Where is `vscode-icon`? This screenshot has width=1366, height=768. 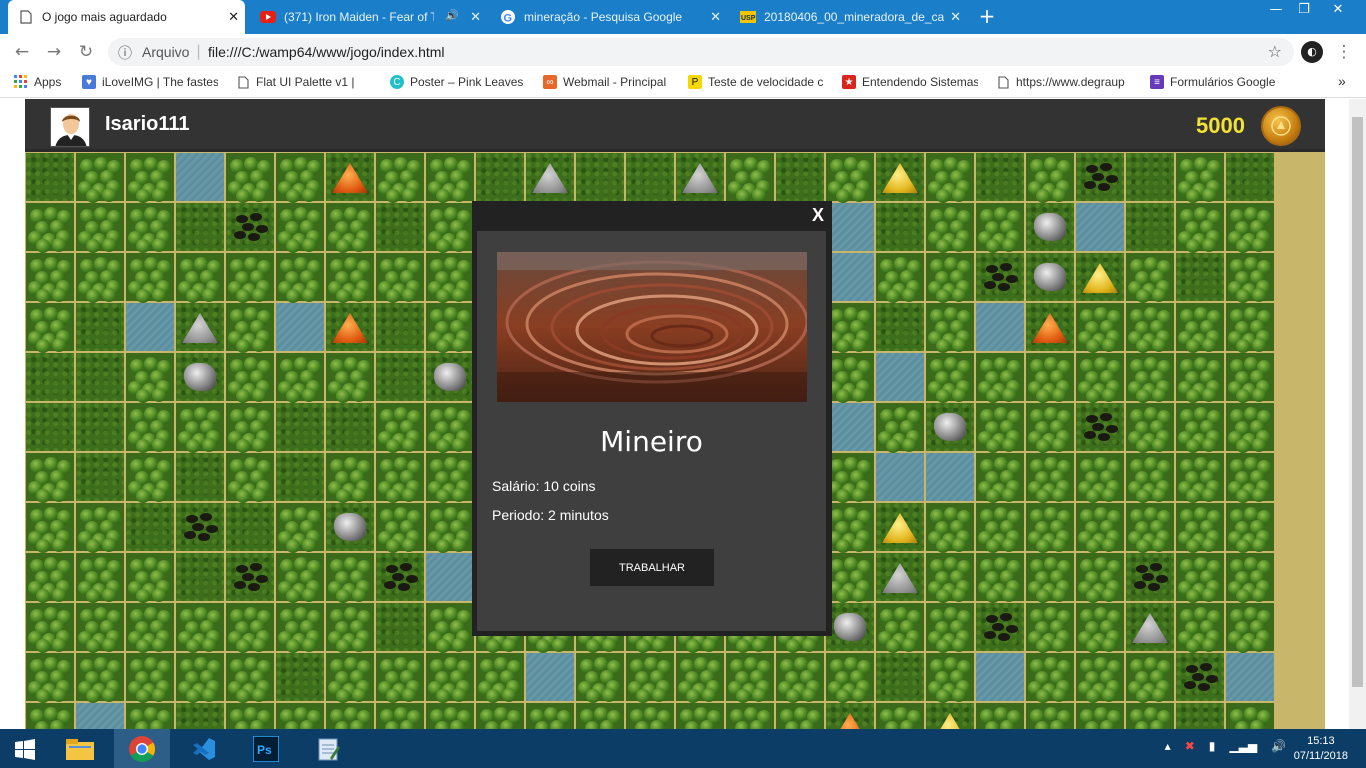 vscode-icon is located at coordinates (204, 748).